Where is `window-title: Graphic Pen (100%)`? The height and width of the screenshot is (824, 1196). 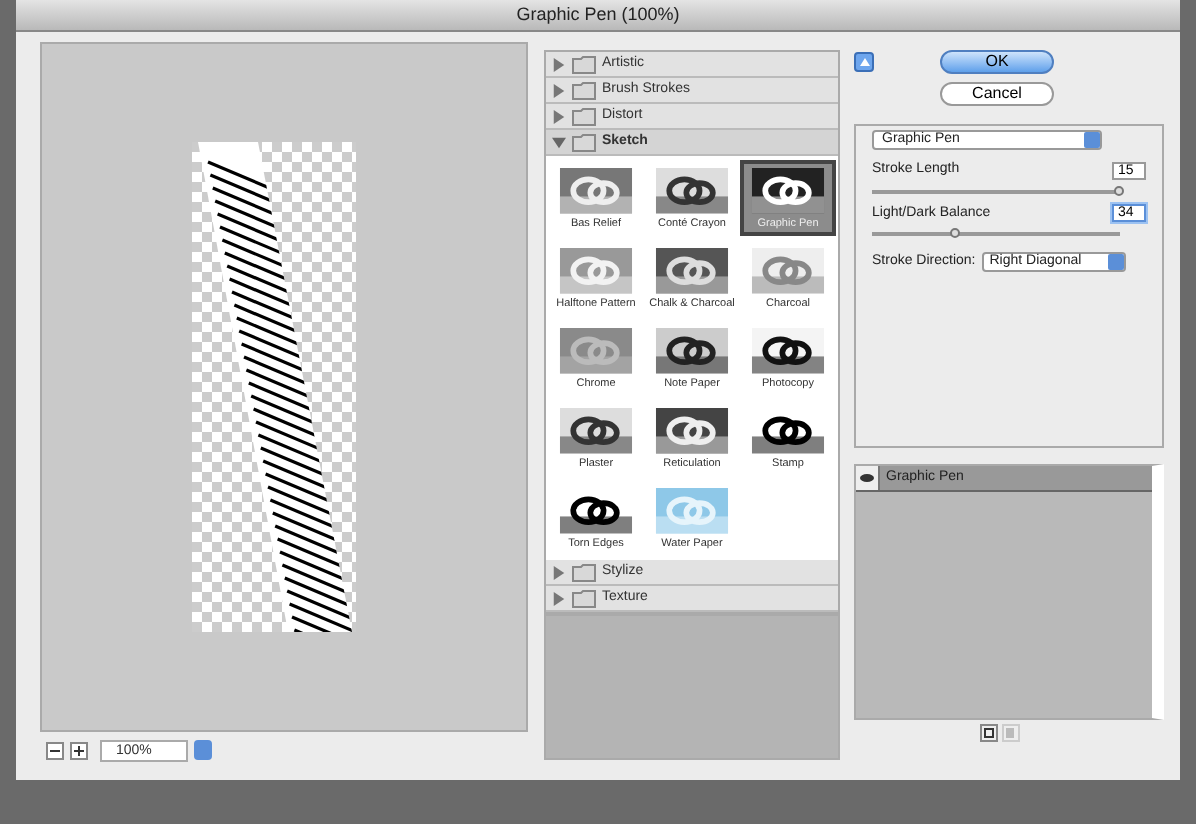
window-title: Graphic Pen (100%) is located at coordinates (598, 14).